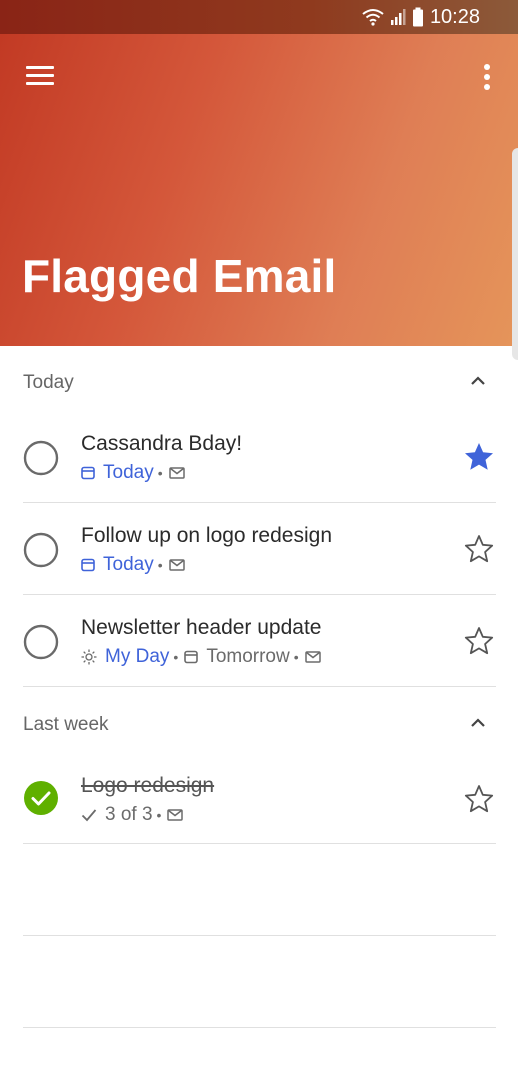 This screenshot has width=518, height=1066. I want to click on battery-icon, so click(417, 17).